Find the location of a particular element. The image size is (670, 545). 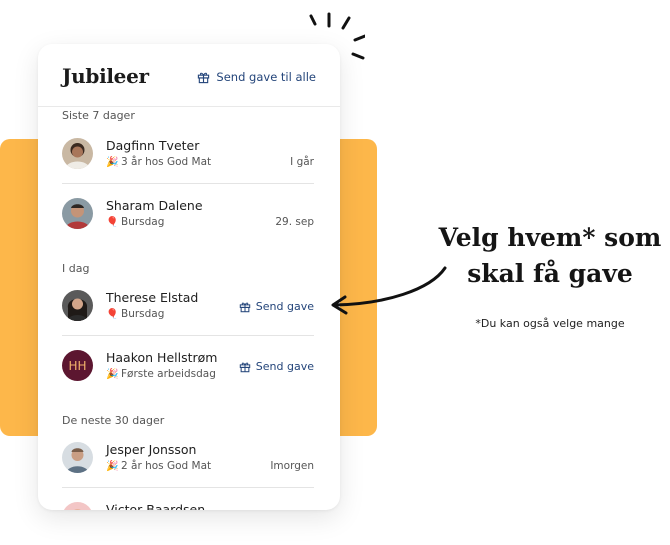

headline: Velg hvem* som skal få gave is located at coordinates (550, 256).